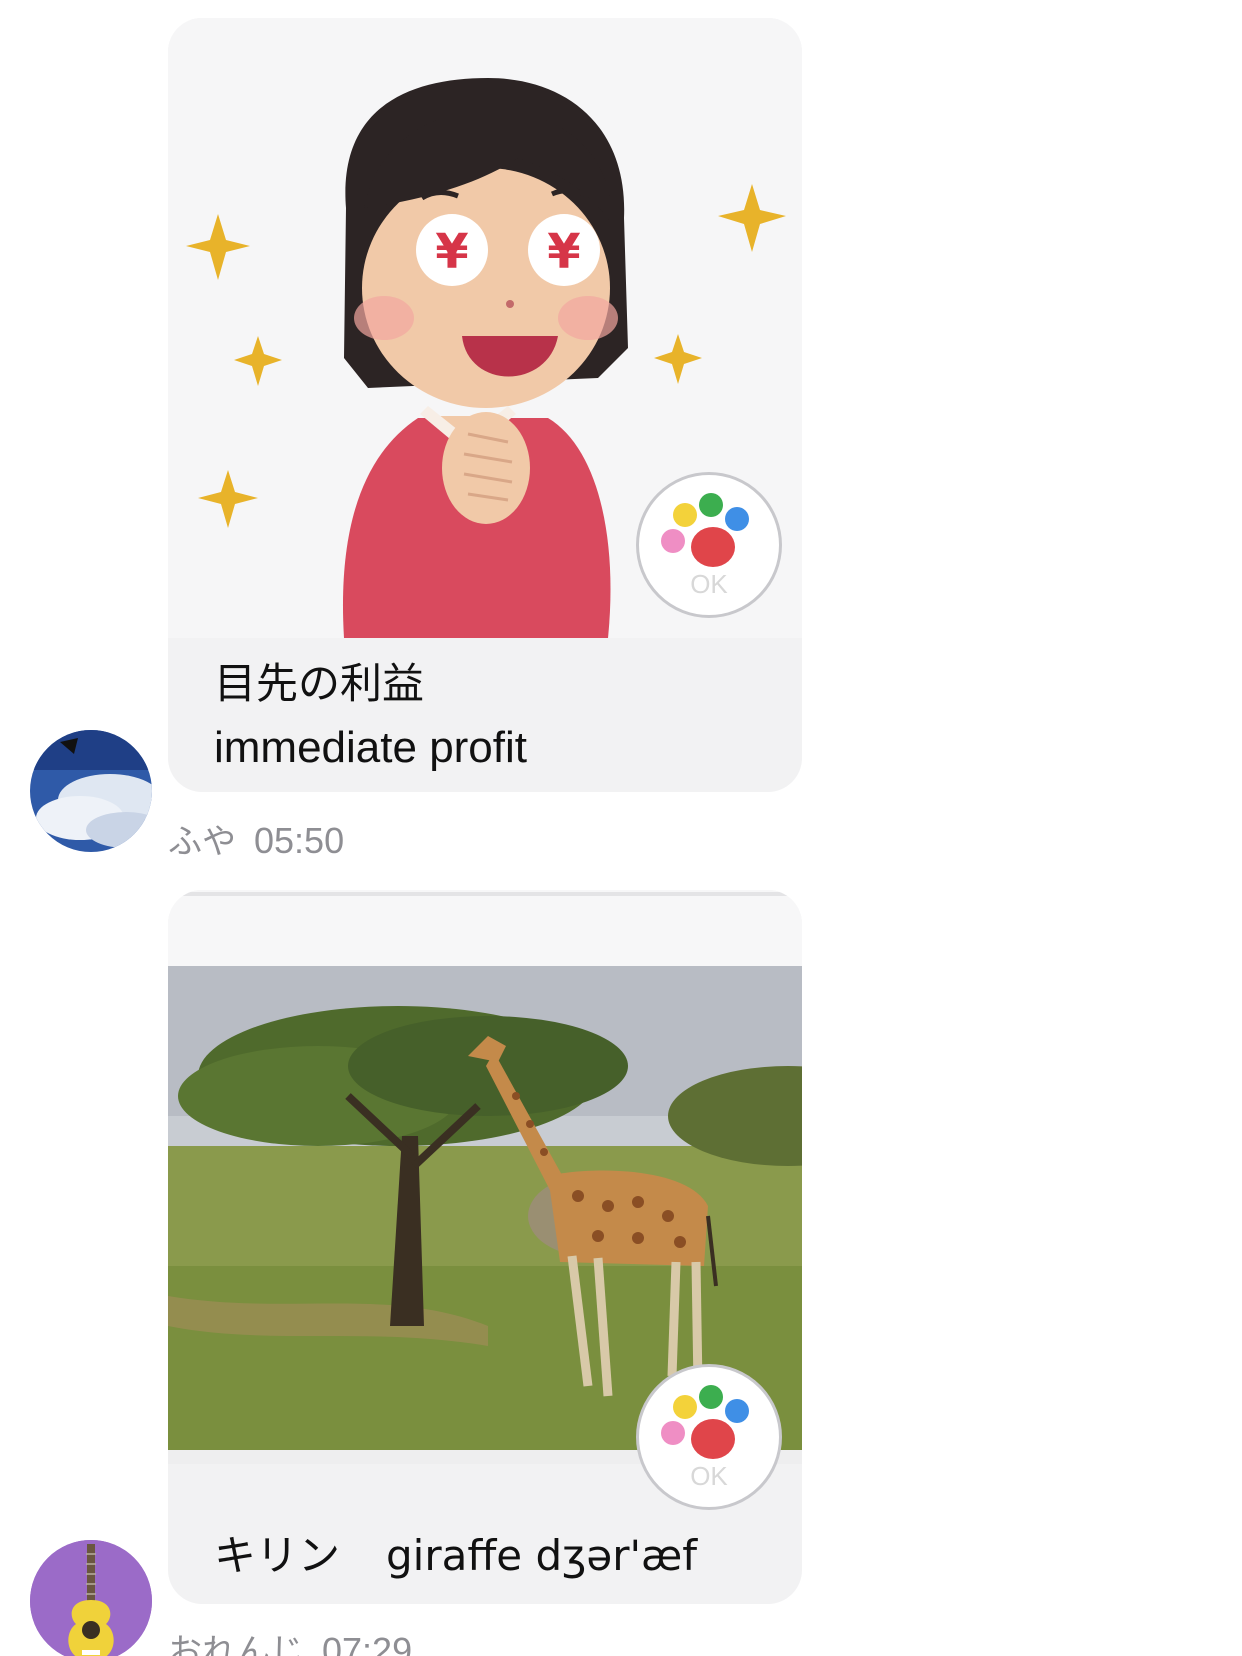  I want to click on message-caption: キリン giraffe dʒər'æf, so click(455, 1556).